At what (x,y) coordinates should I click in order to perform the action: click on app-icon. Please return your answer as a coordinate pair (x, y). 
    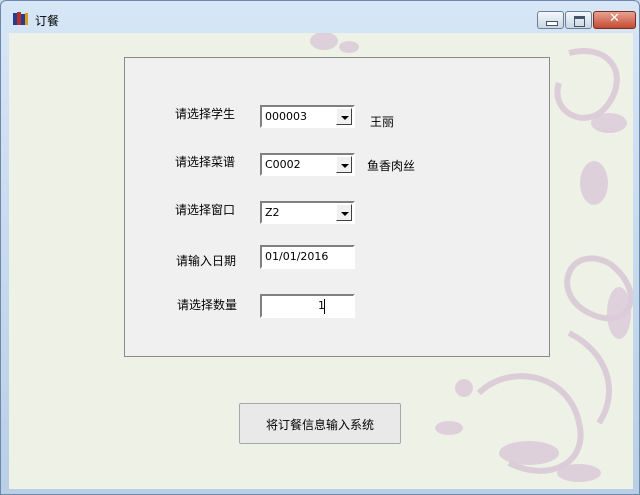
    Looking at the image, I should click on (20, 18).